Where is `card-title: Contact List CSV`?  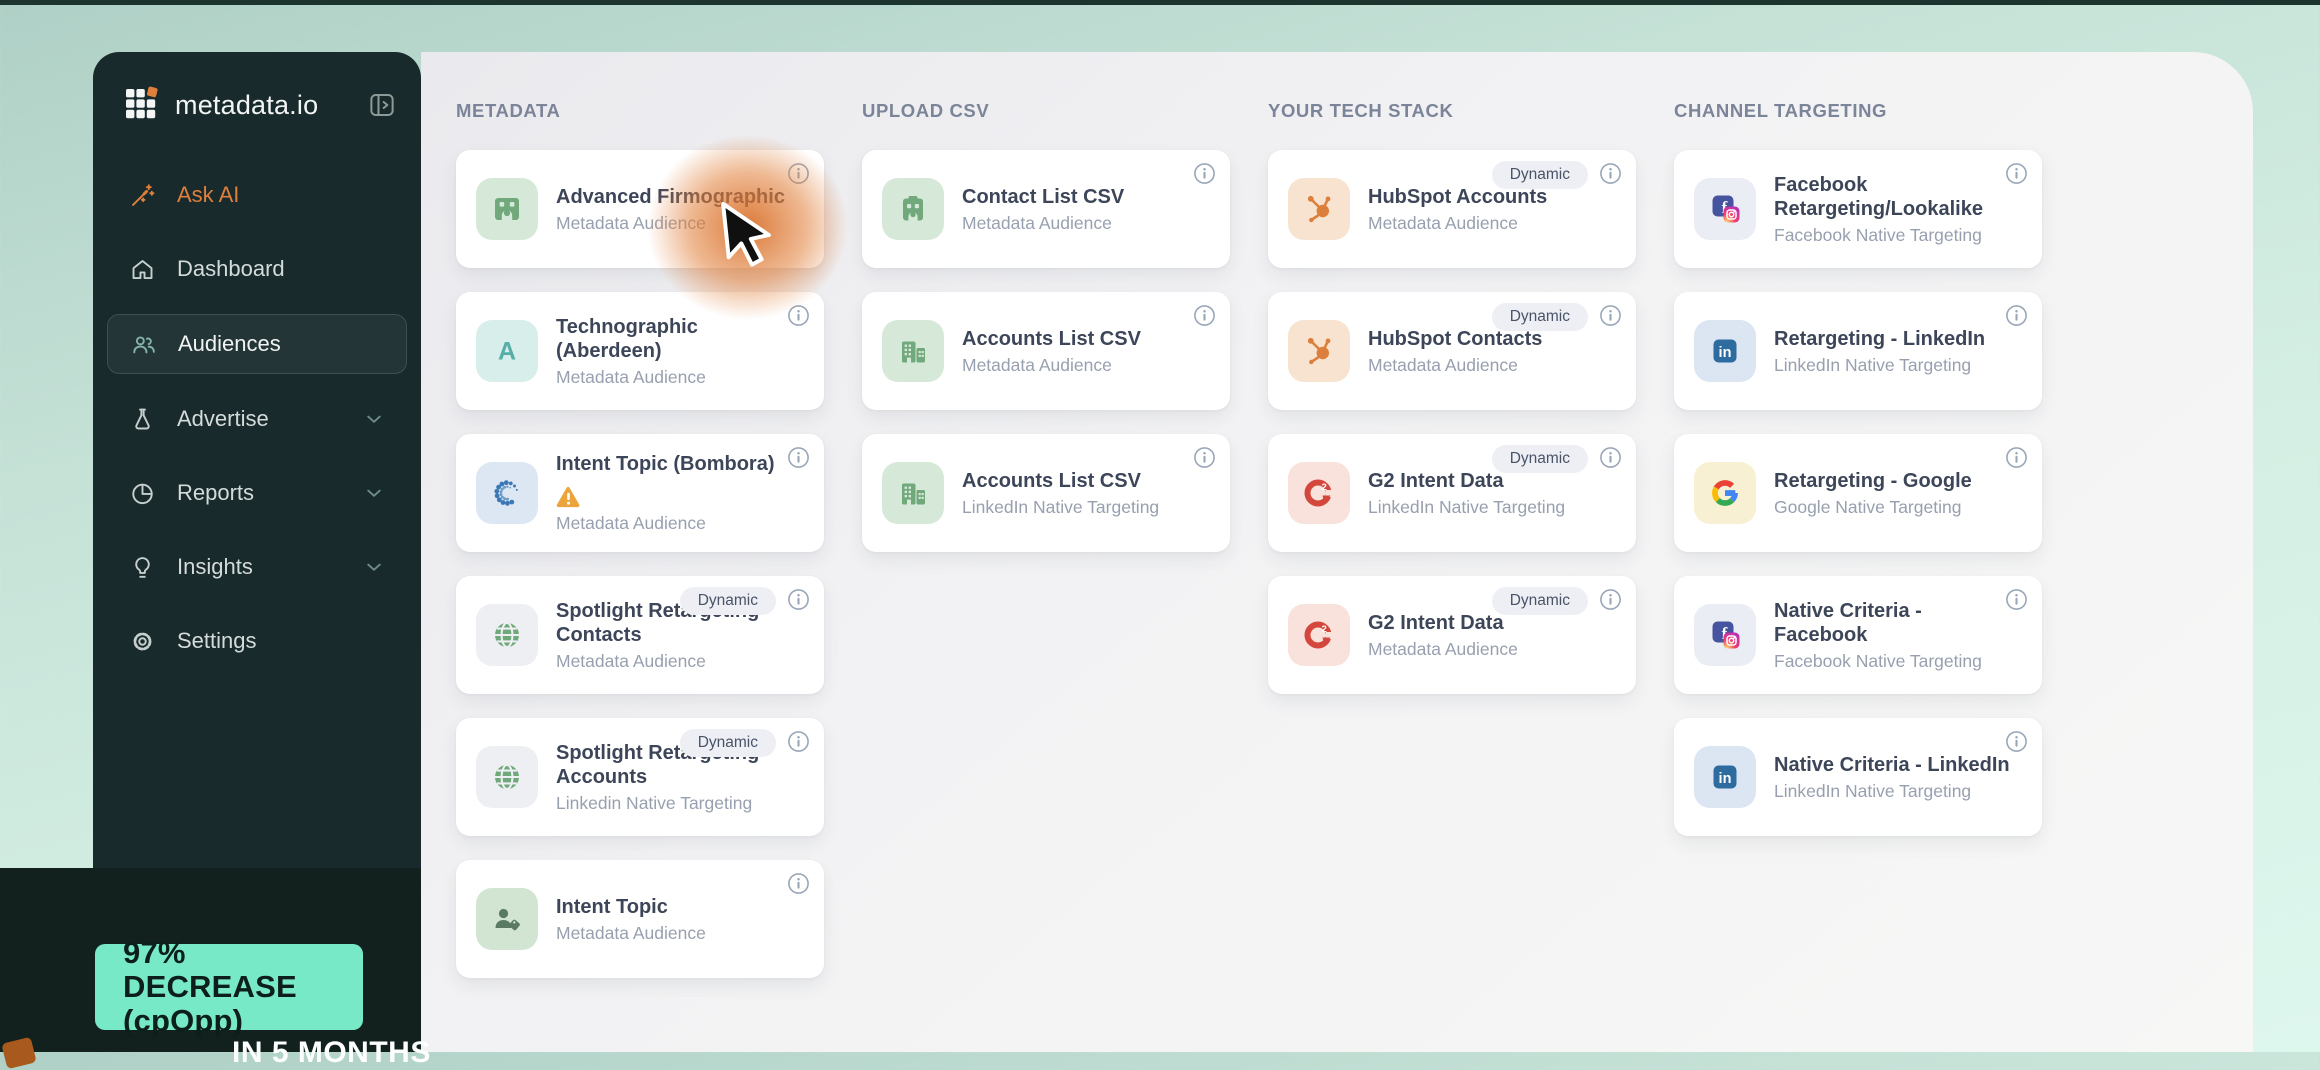 card-title: Contact List CSV is located at coordinates (1043, 196).